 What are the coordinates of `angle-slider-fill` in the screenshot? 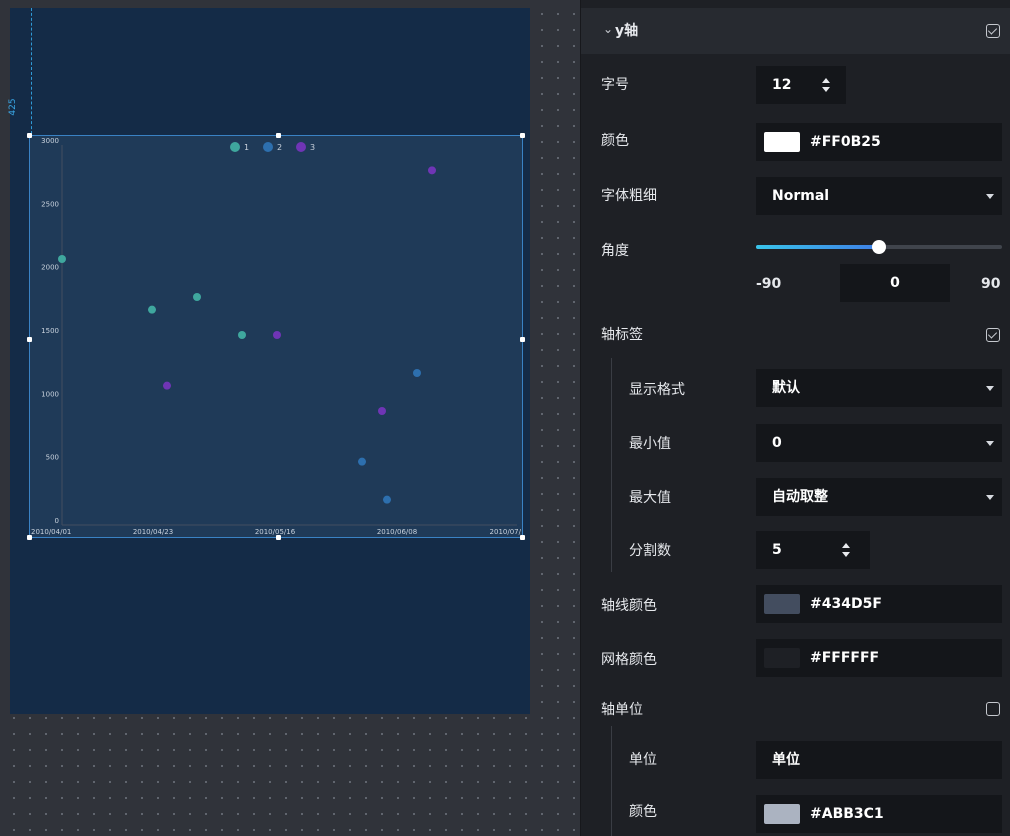 It's located at (817, 247).